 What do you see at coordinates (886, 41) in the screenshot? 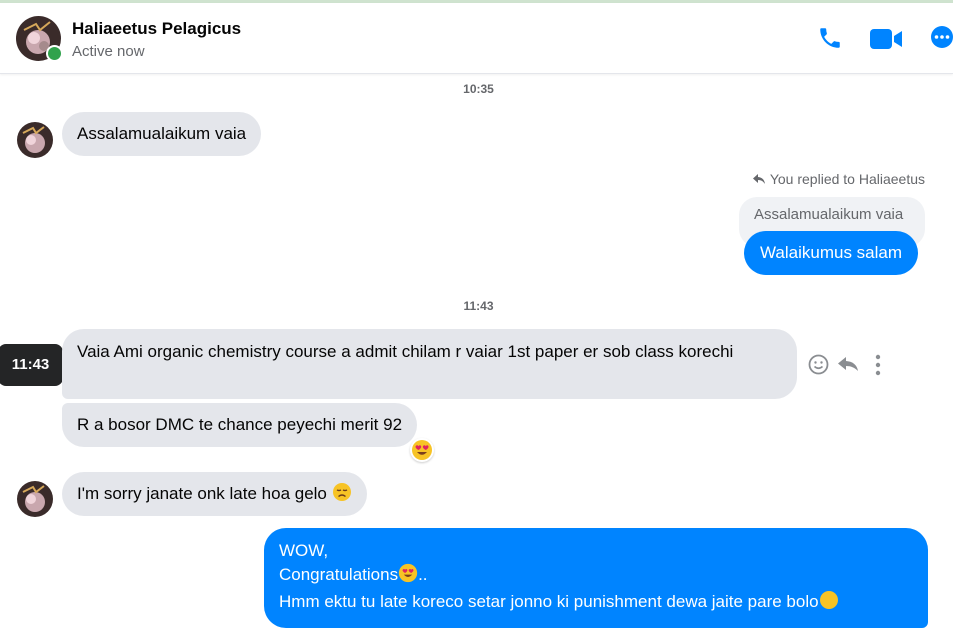
I see `video-camera-icon` at bounding box center [886, 41].